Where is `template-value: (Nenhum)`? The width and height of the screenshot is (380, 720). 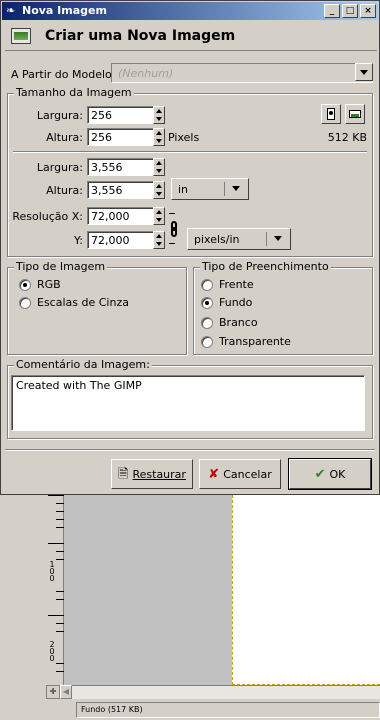
template-value: (Nenhum) is located at coordinates (146, 73).